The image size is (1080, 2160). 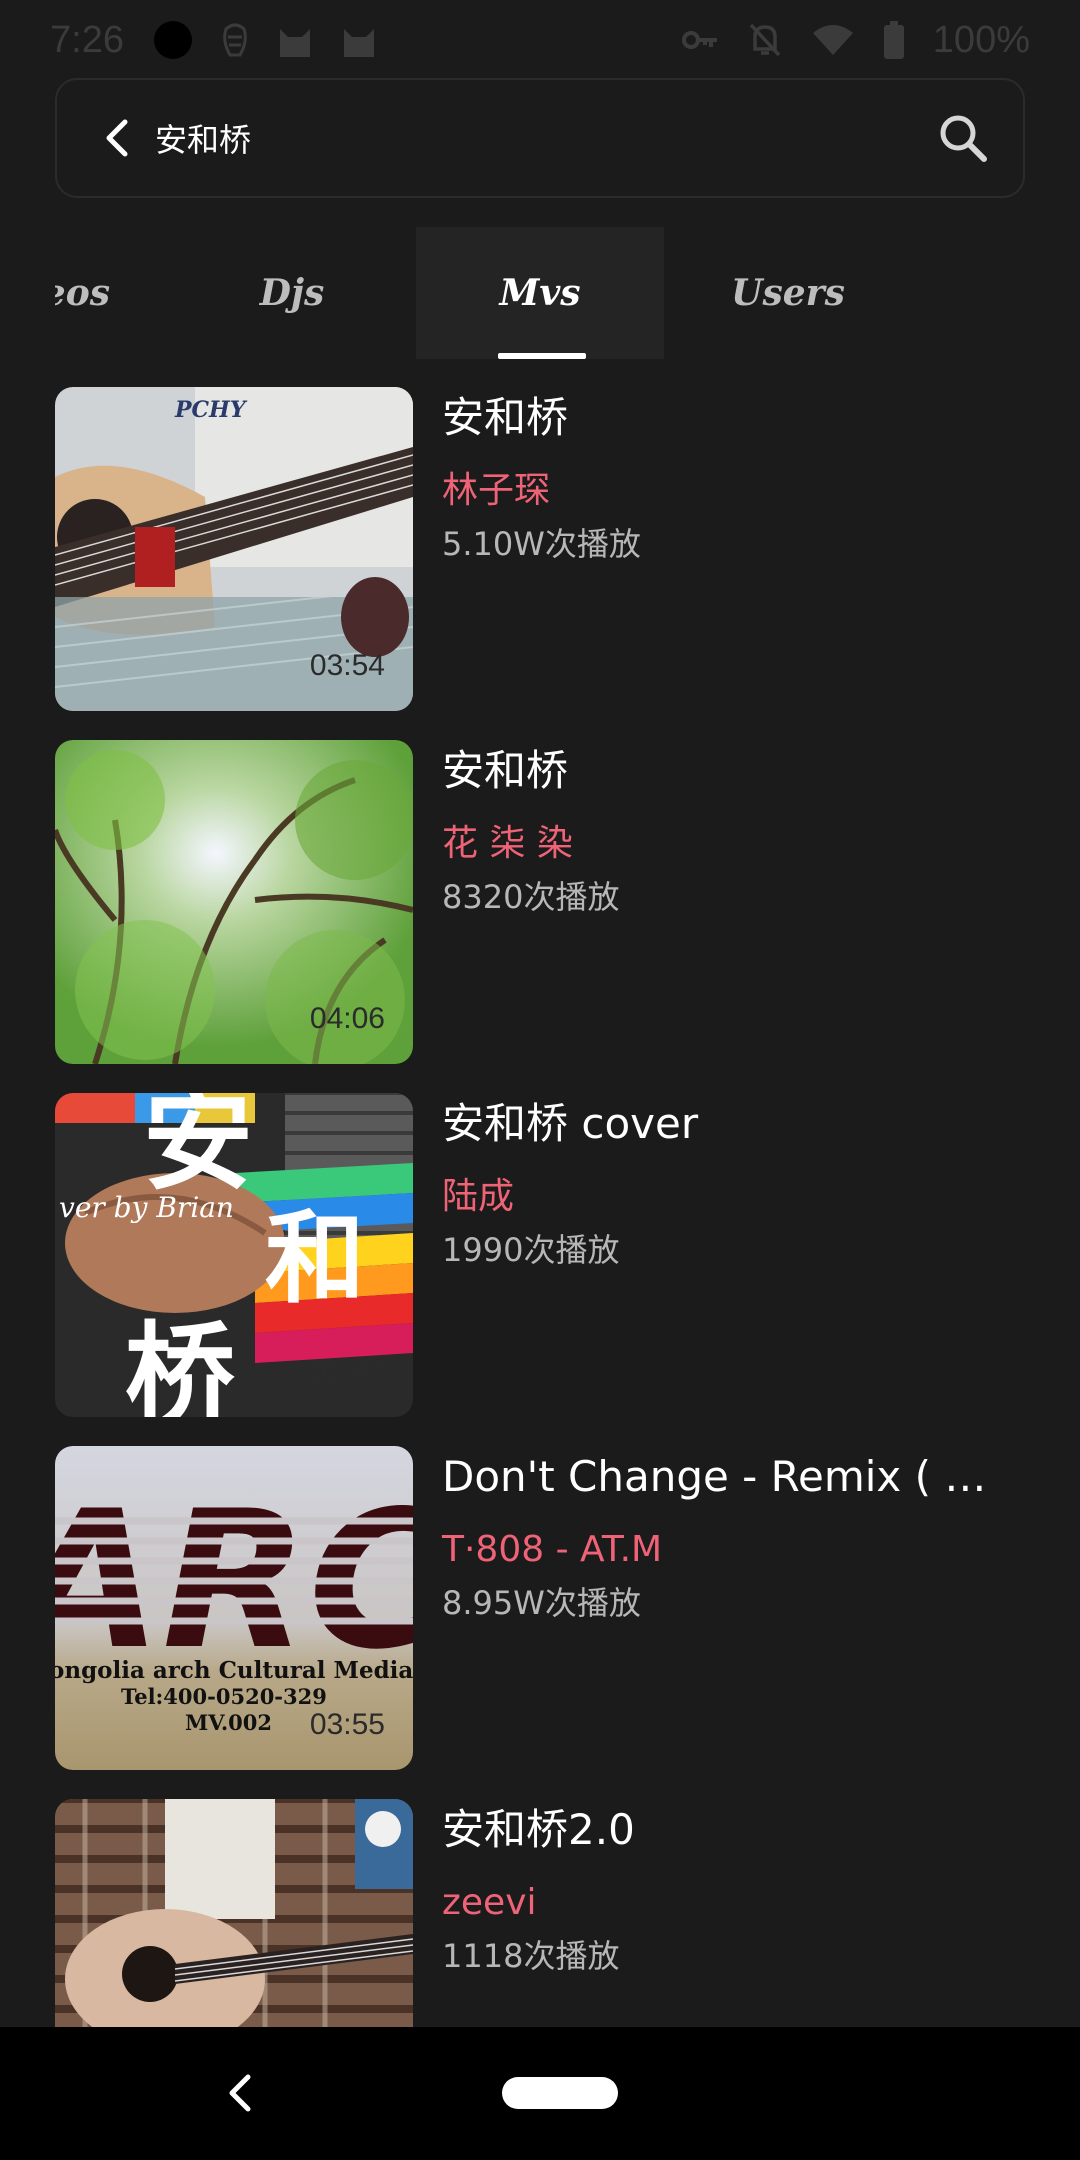 What do you see at coordinates (198, 1149) in the screenshot?
I see `thumb-char: 安` at bounding box center [198, 1149].